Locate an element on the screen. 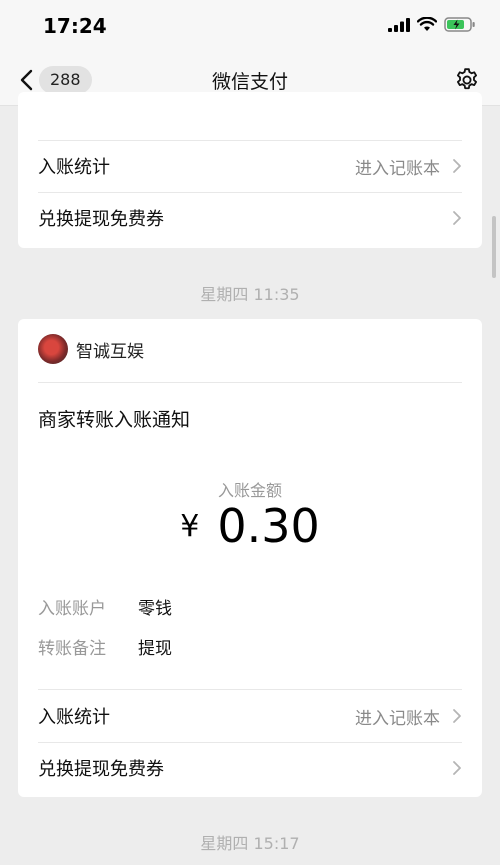 Image resolution: width=500 pixels, height=865 pixels. merchant-header: 智诚互娱 is located at coordinates (91, 349).